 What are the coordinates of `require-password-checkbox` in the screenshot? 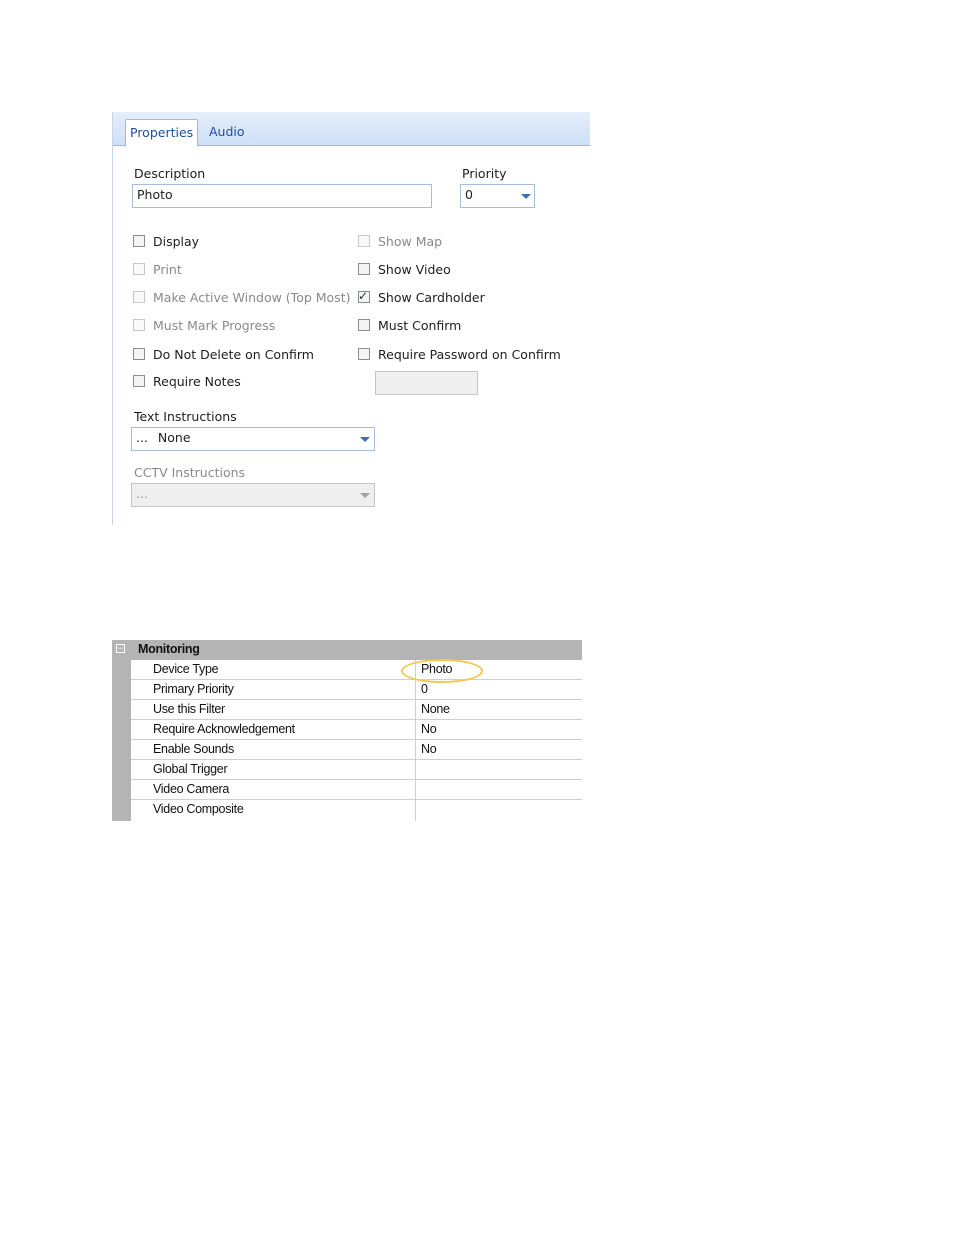 It's located at (364, 354).